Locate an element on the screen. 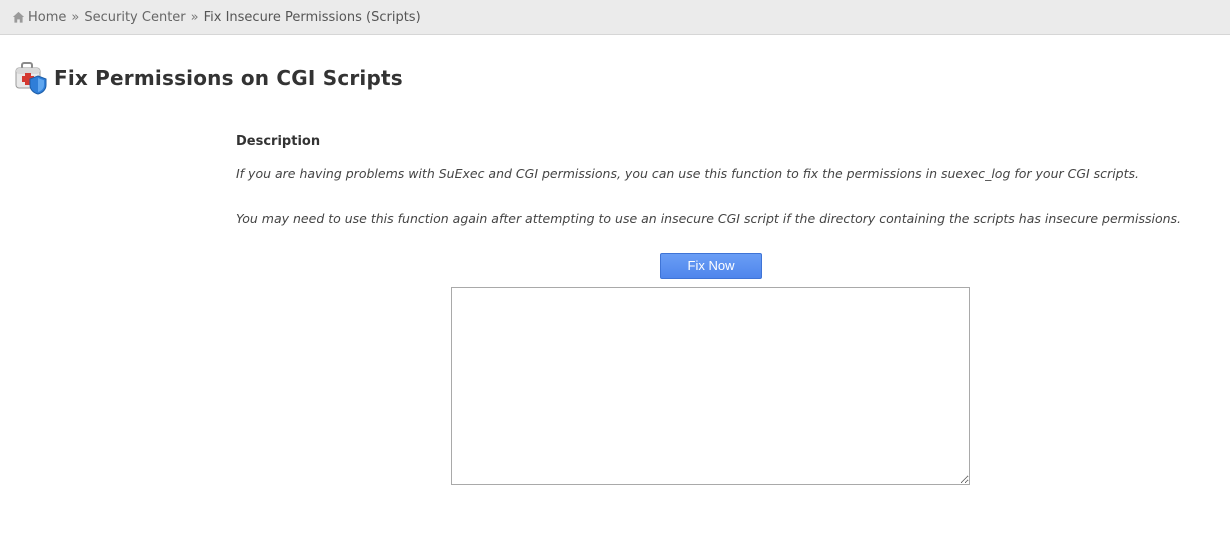 The width and height of the screenshot is (1230, 546). breadcrumb-security-center-link: Security Center is located at coordinates (134, 17).